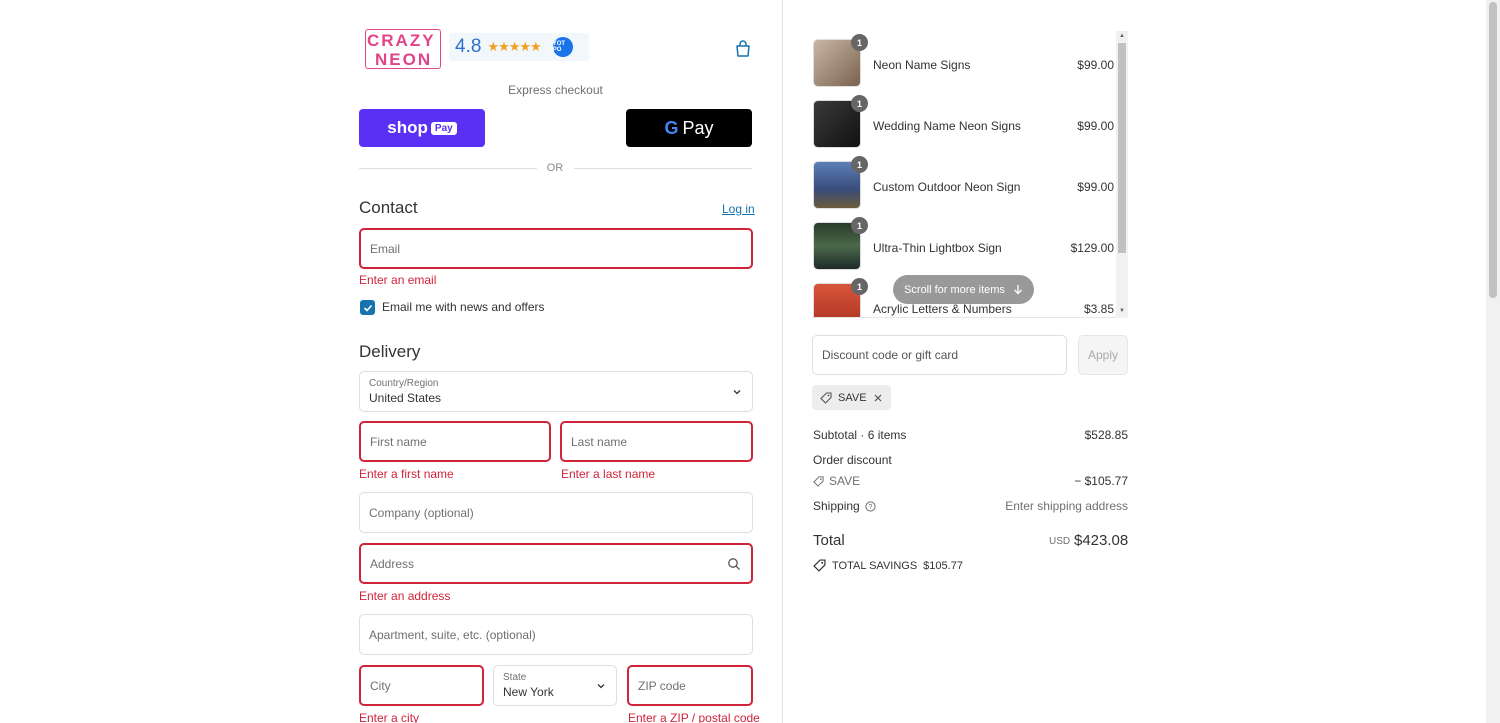 The width and height of the screenshot is (1500, 723). Describe the element at coordinates (452, 634) in the screenshot. I see `apartment-placeholder: Apartment, suite, etc. (optional)` at that location.